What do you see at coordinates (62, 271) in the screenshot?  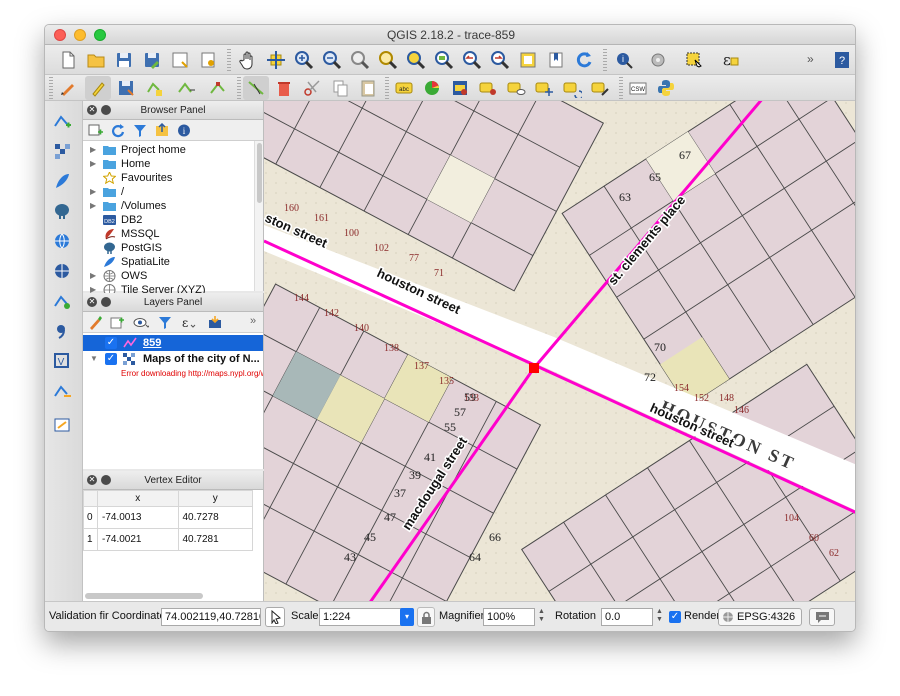 I see `add-wcs-layer-button` at bounding box center [62, 271].